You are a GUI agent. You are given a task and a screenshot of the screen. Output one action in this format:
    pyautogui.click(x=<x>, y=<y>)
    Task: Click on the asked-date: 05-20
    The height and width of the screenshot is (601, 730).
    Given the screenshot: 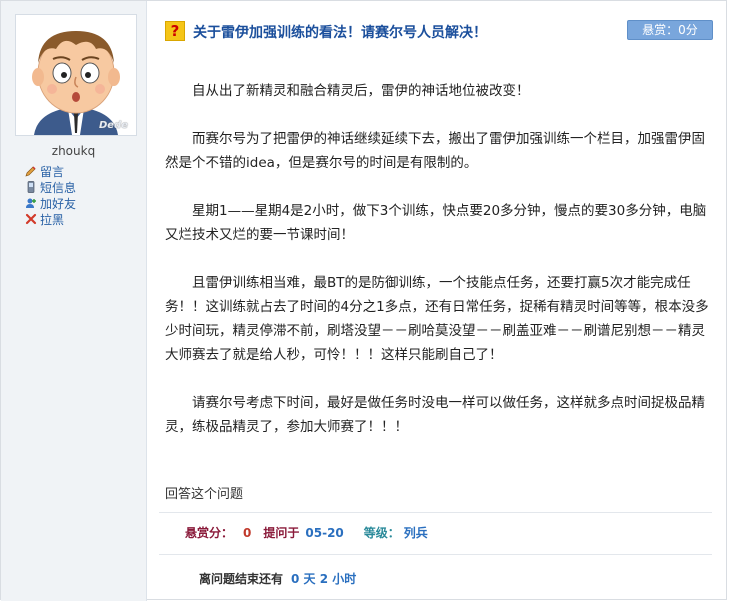 What is the action you would take?
    pyautogui.click(x=324, y=533)
    